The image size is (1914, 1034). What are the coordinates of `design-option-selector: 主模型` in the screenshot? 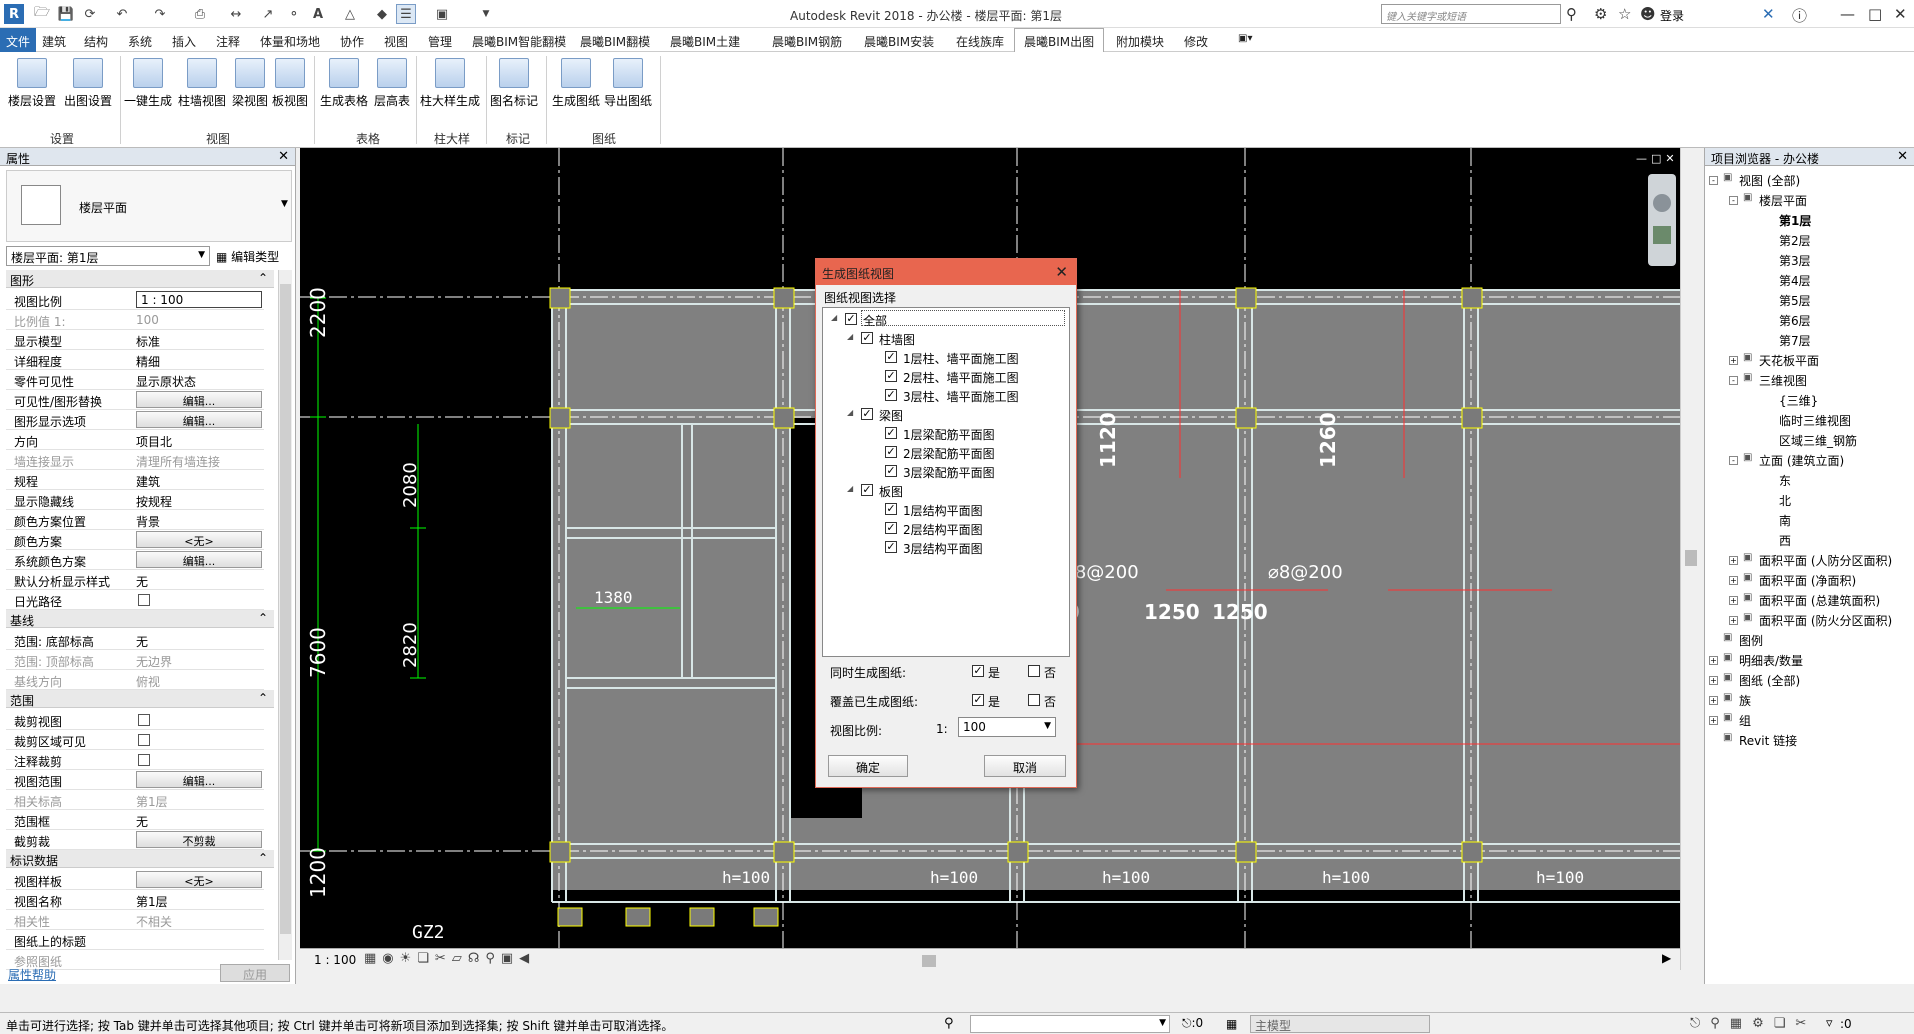 It's located at (1340, 1024).